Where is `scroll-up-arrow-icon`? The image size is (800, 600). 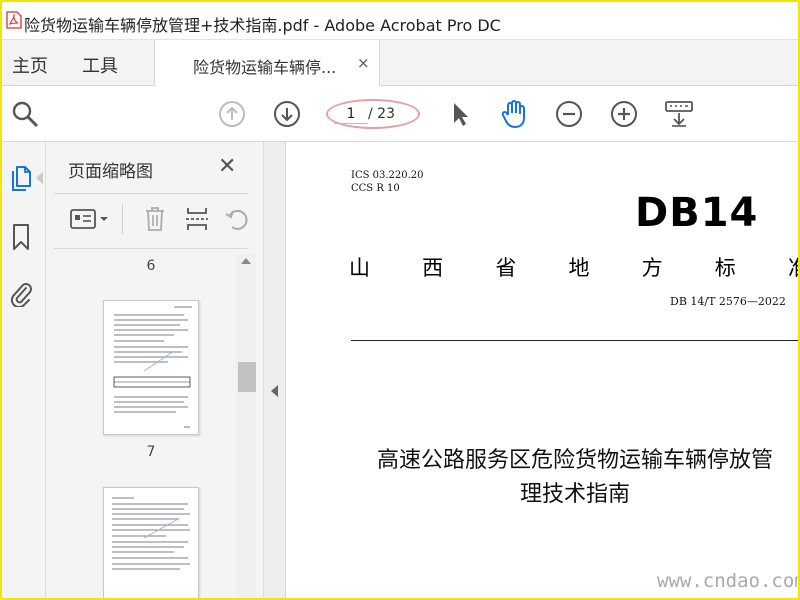 scroll-up-arrow-icon is located at coordinates (246, 261).